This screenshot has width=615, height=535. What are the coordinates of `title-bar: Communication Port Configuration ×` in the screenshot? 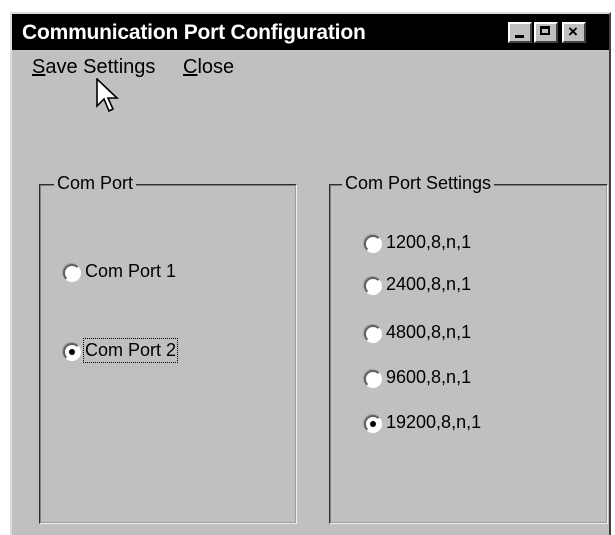 It's located at (310, 32).